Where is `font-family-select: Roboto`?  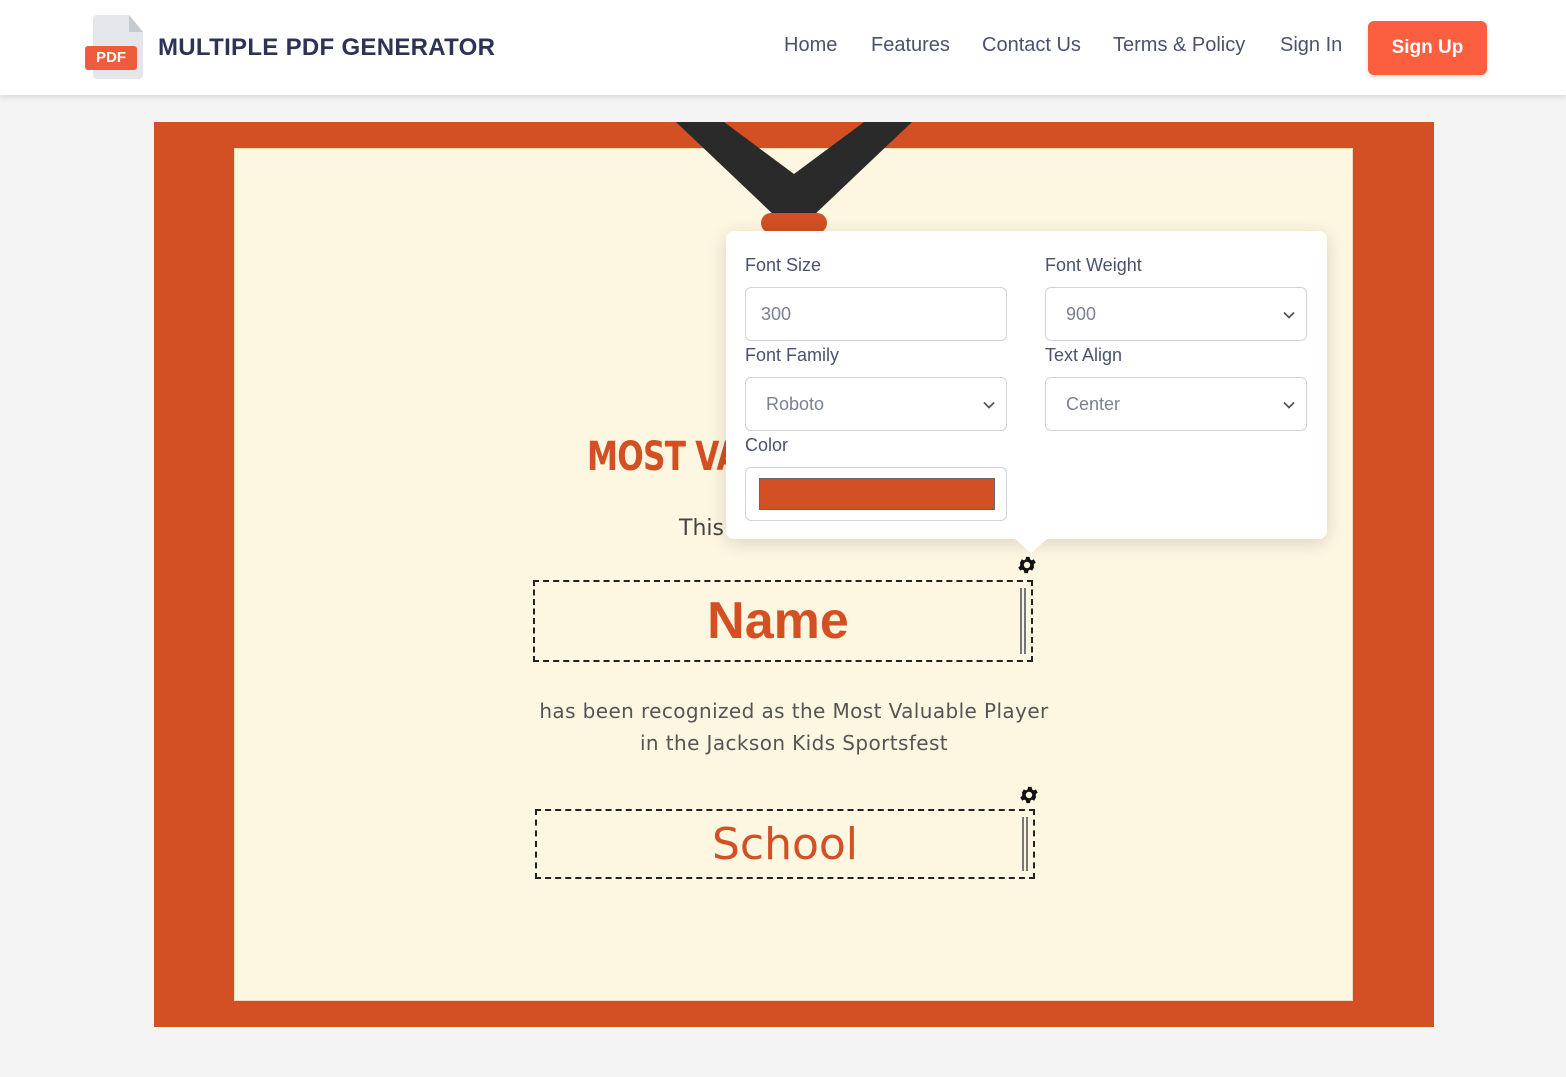 font-family-select: Roboto is located at coordinates (876, 404).